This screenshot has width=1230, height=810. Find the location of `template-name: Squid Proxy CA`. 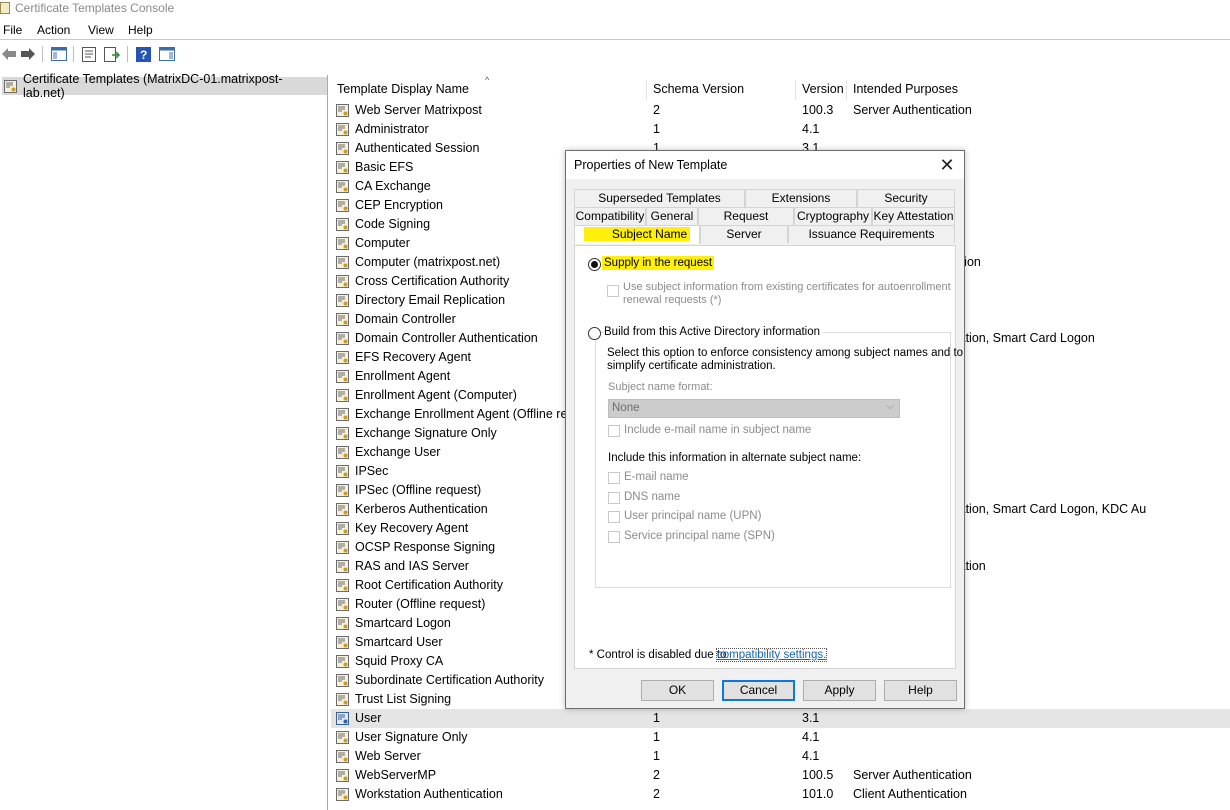

template-name: Squid Proxy CA is located at coordinates (399, 661).